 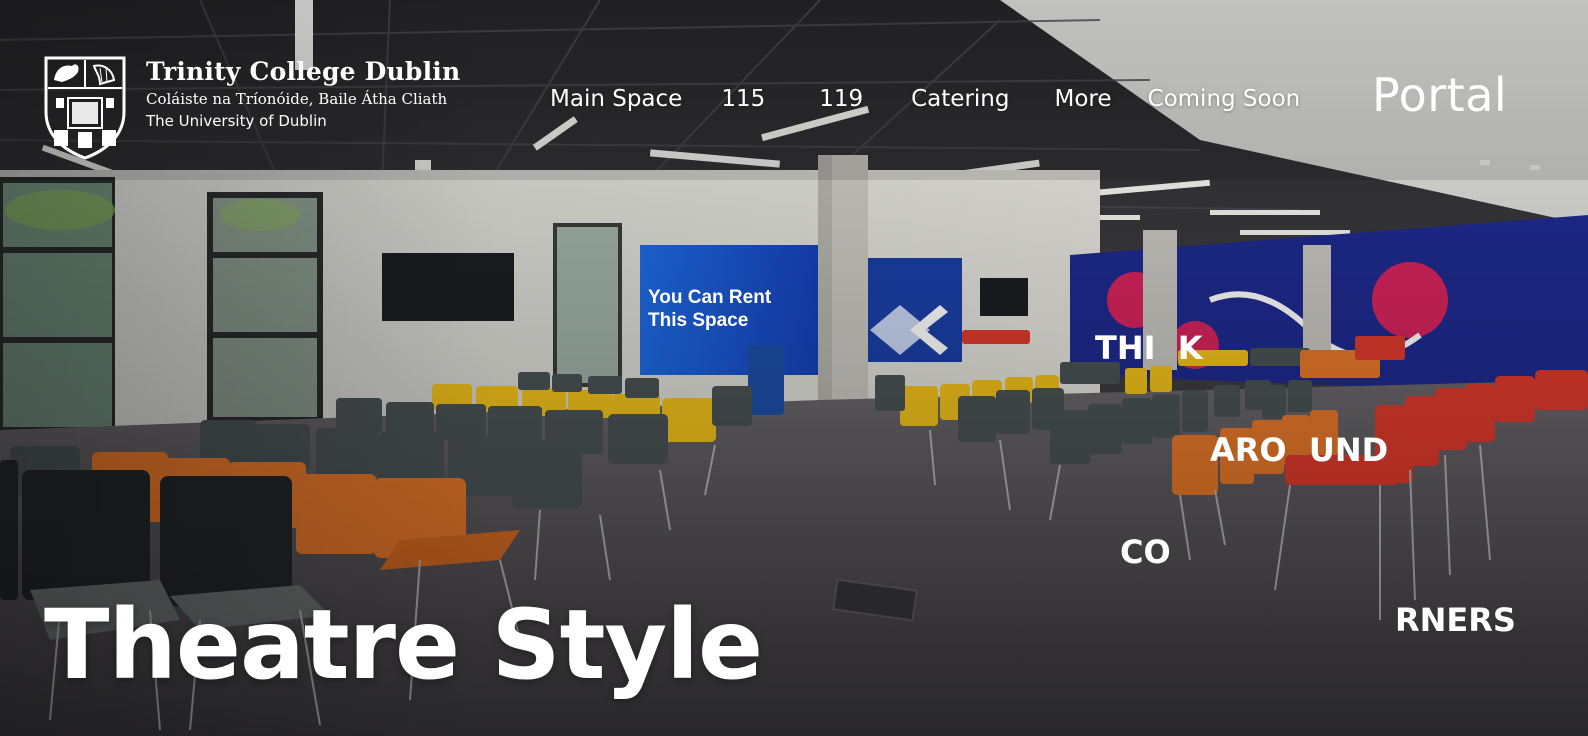 I want to click on nav-item-115: 115, so click(x=743, y=99).